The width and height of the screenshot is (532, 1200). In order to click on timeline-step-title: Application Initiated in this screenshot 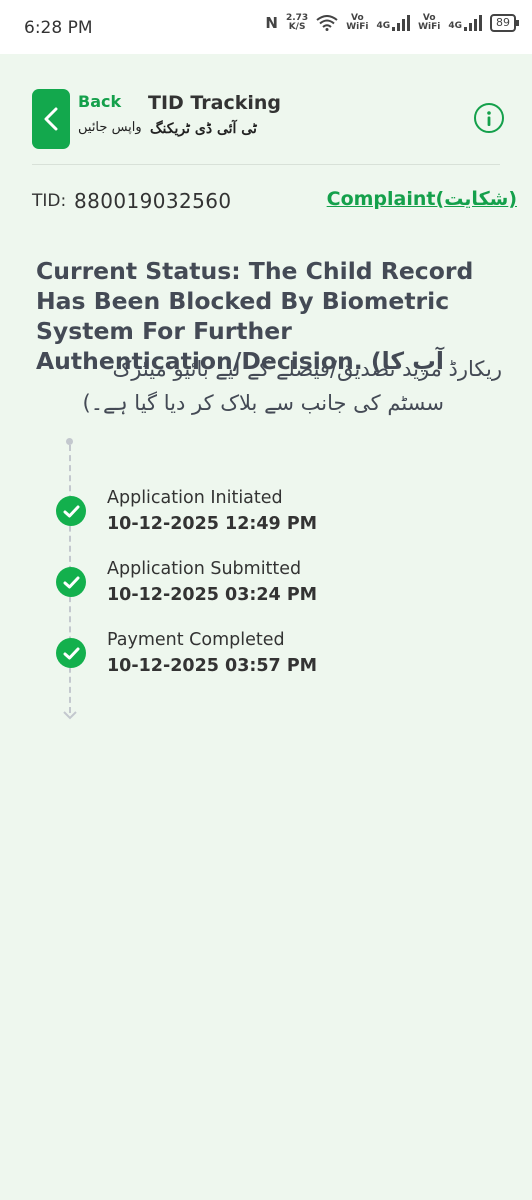, I will do `click(195, 498)`.